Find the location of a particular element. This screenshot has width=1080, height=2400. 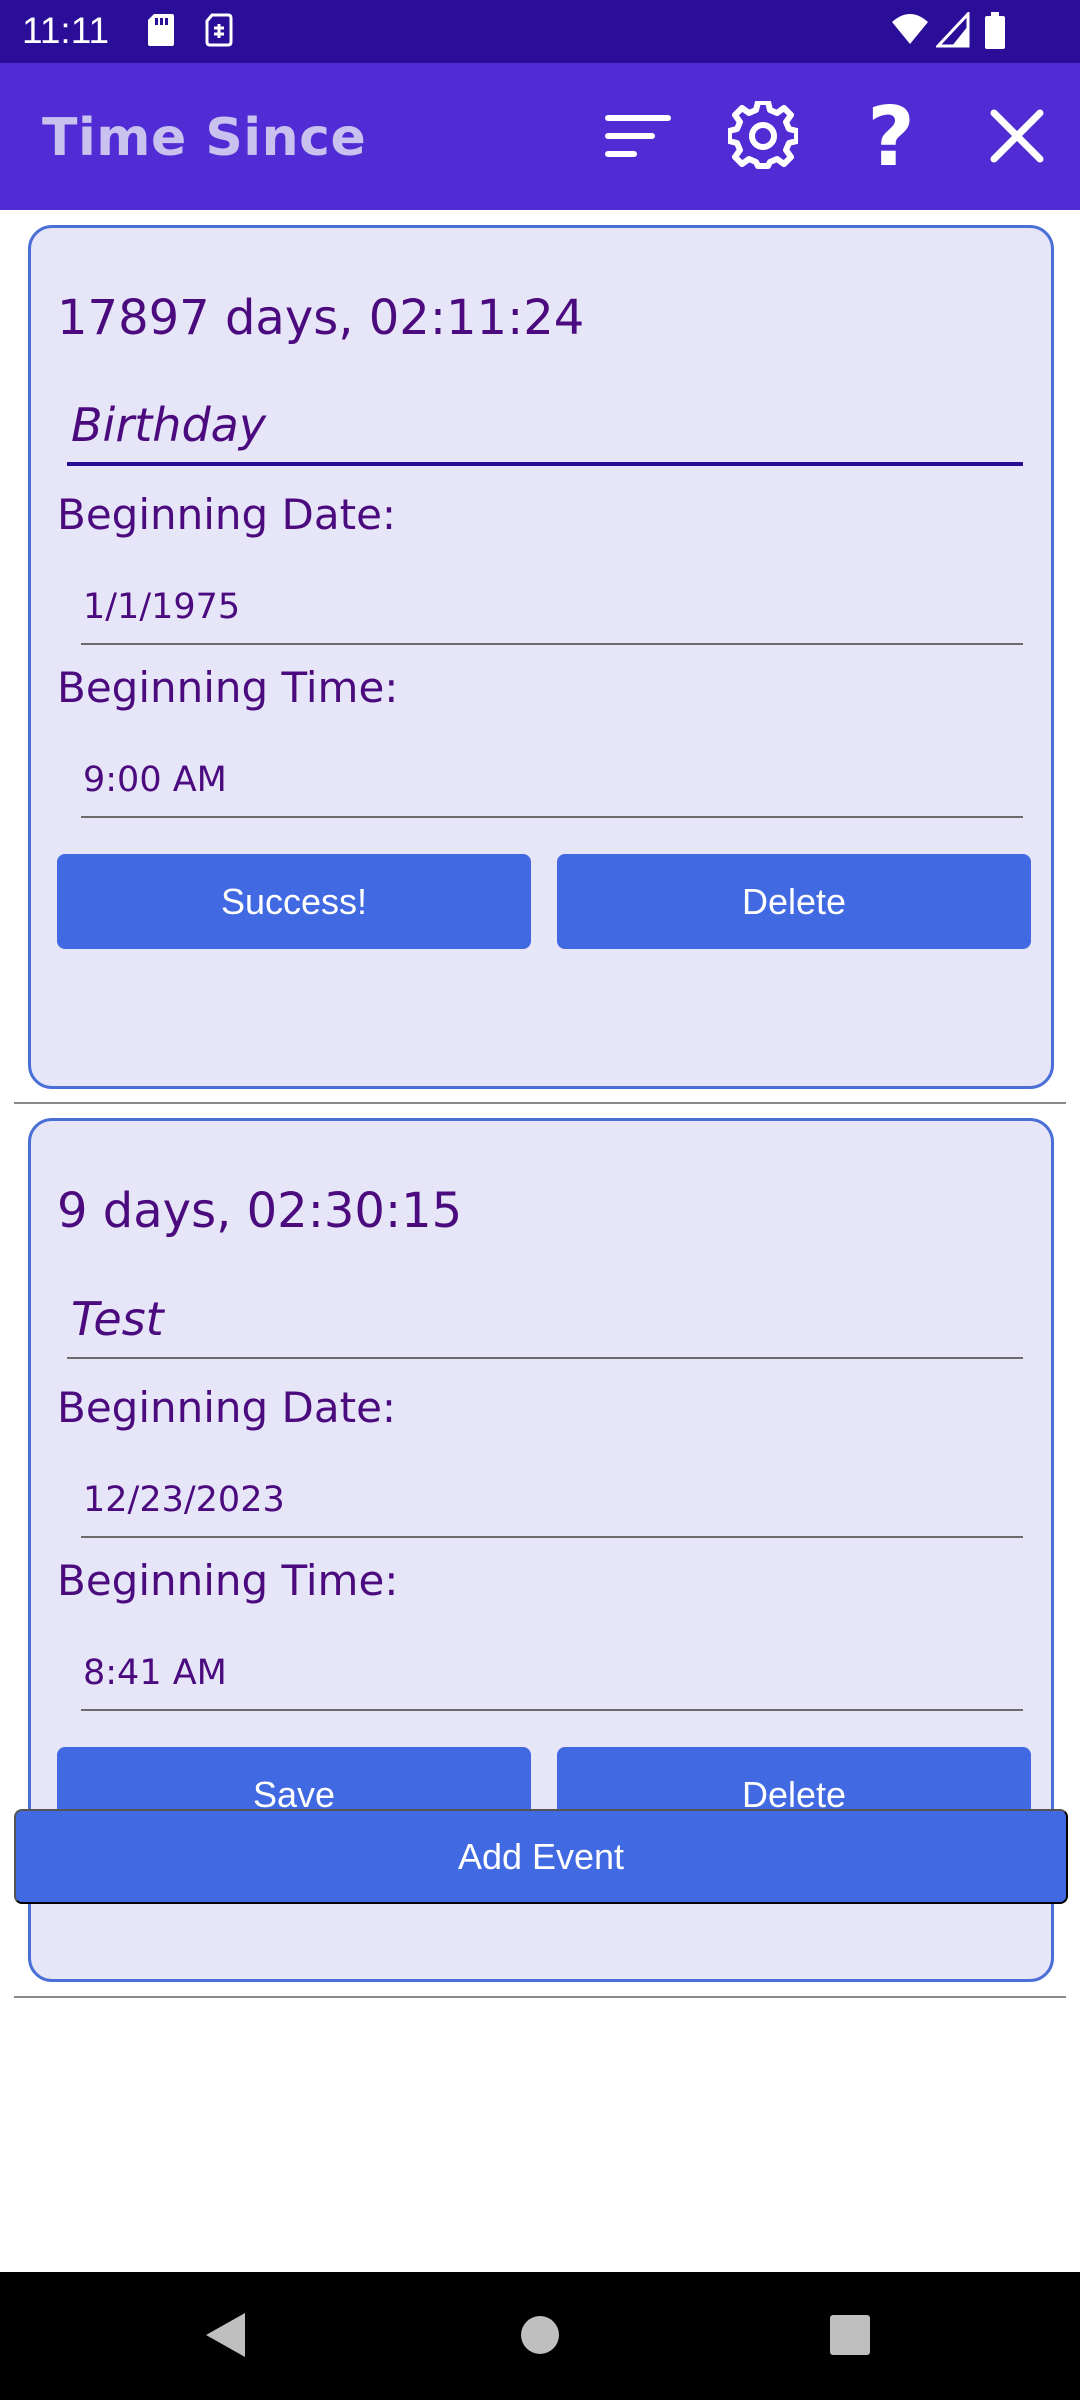

signal-icon is located at coordinates (952, 31).